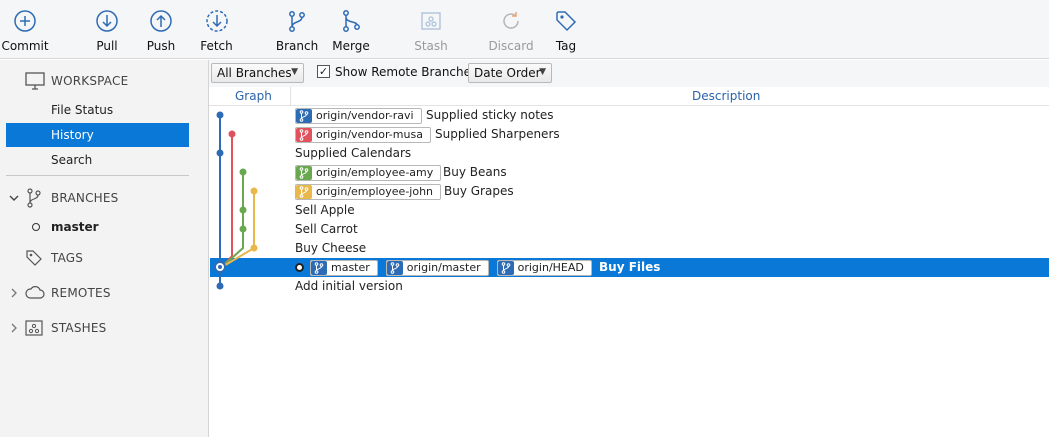 The width and height of the screenshot is (1049, 437). What do you see at coordinates (75, 227) in the screenshot?
I see `master-label: master` at bounding box center [75, 227].